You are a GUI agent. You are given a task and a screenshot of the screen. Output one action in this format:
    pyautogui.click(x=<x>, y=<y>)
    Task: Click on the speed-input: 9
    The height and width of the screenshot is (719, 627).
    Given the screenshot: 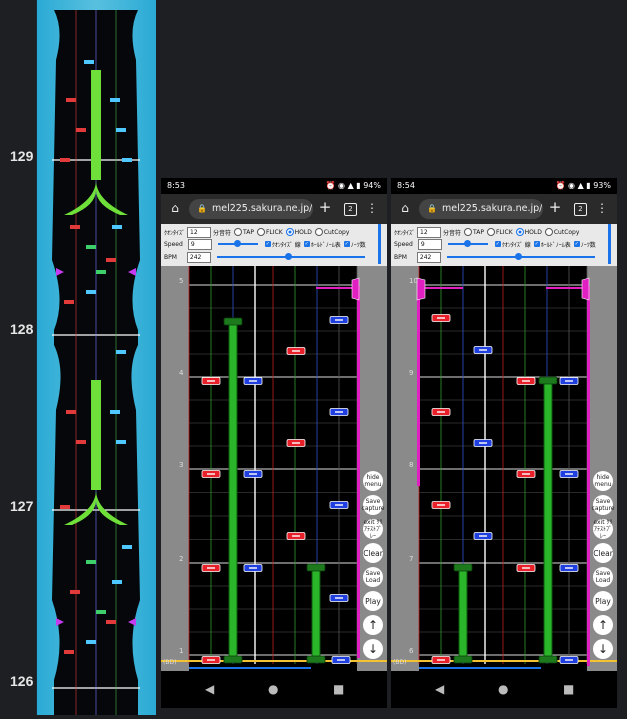 What is the action you would take?
    pyautogui.click(x=199, y=244)
    